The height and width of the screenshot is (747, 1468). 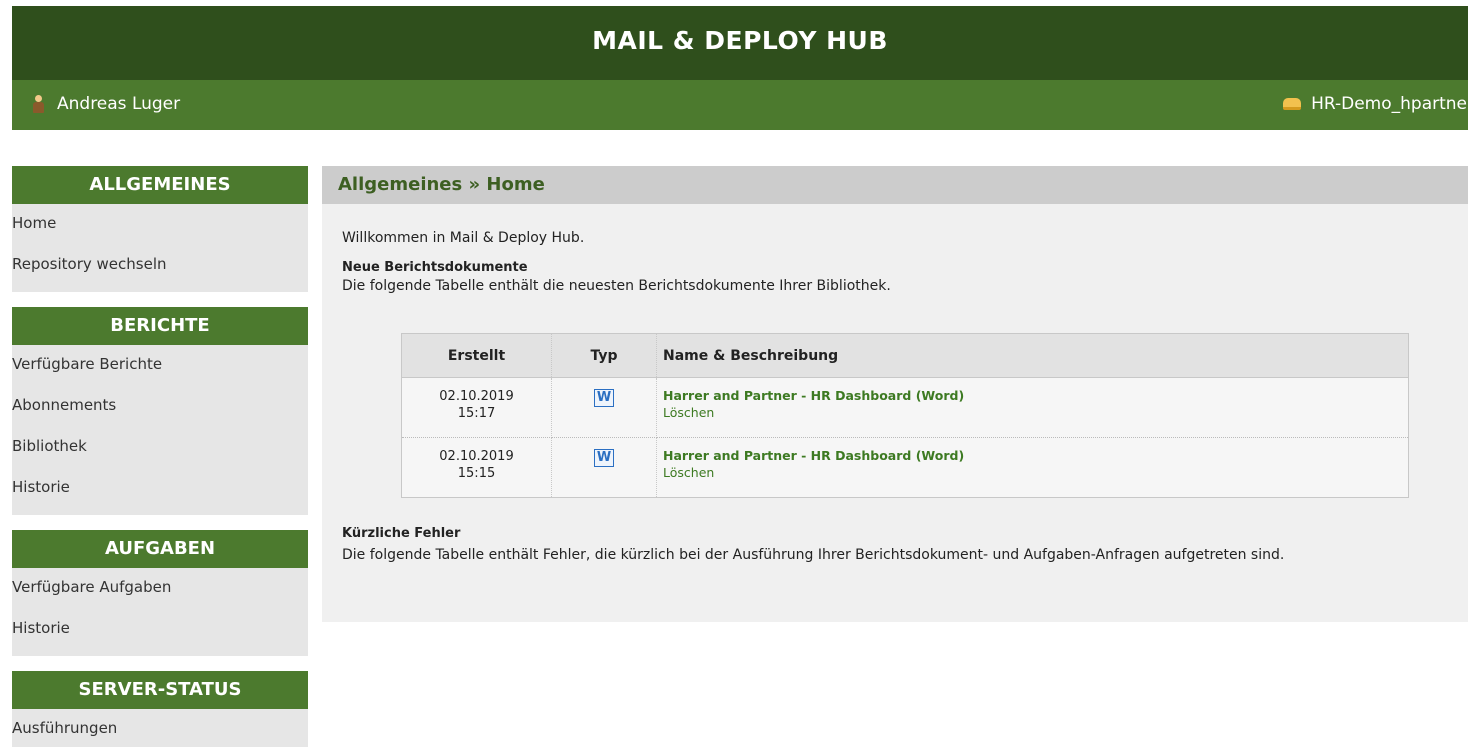 What do you see at coordinates (476, 473) in the screenshot?
I see `created-time: 15:15` at bounding box center [476, 473].